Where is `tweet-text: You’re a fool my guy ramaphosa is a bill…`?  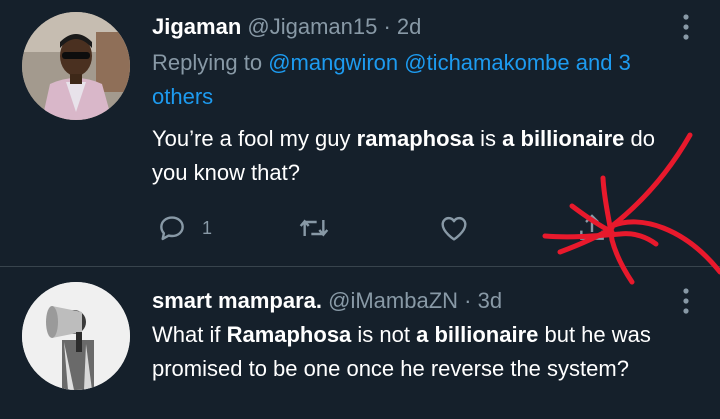 tweet-text: You’re a fool my guy ramaphosa is a bill… is located at coordinates (421, 156).